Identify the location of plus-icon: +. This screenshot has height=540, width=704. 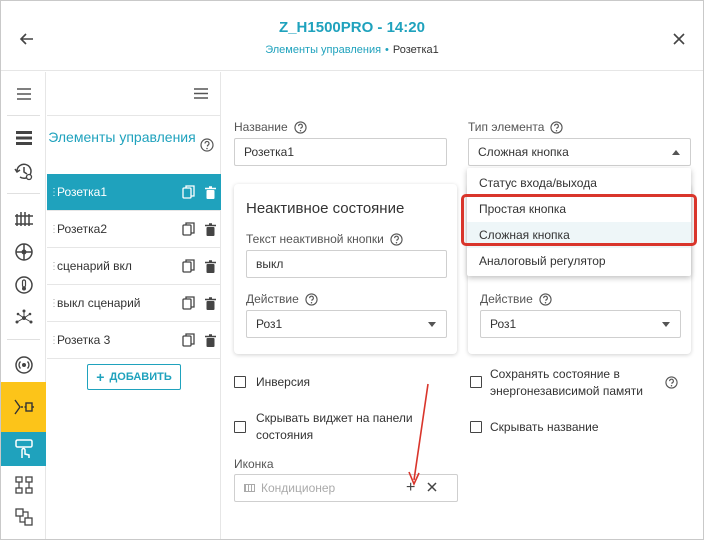
(100, 377).